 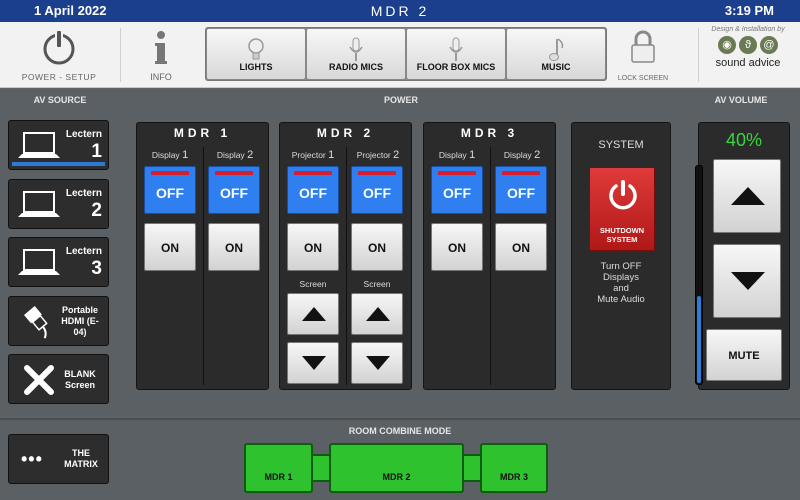 I want to click on screen-1-down-button, so click(x=313, y=363).